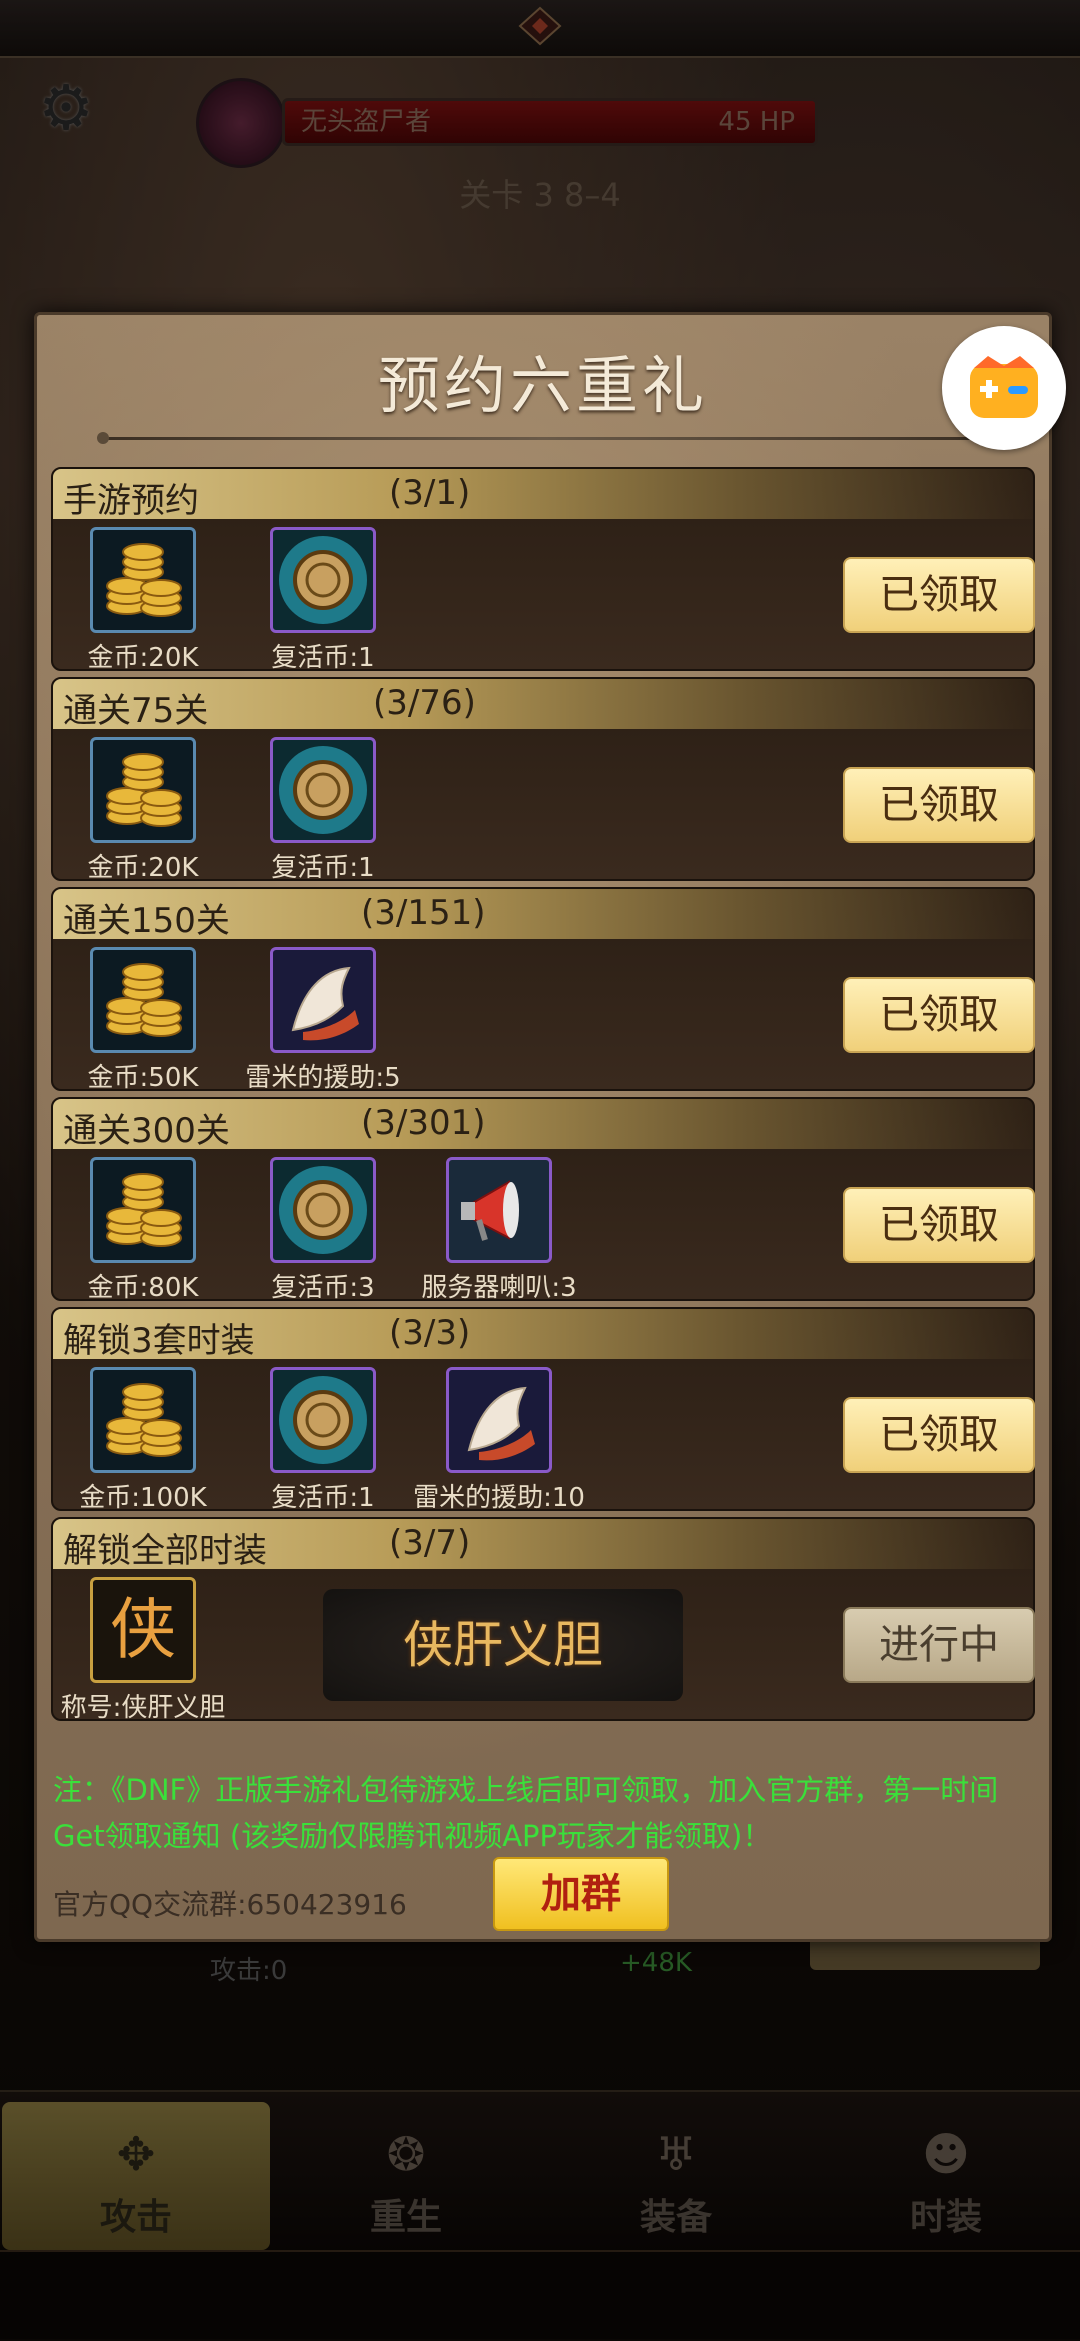  I want to click on item-label: 称号:侠肝义胆, so click(143, 1708).